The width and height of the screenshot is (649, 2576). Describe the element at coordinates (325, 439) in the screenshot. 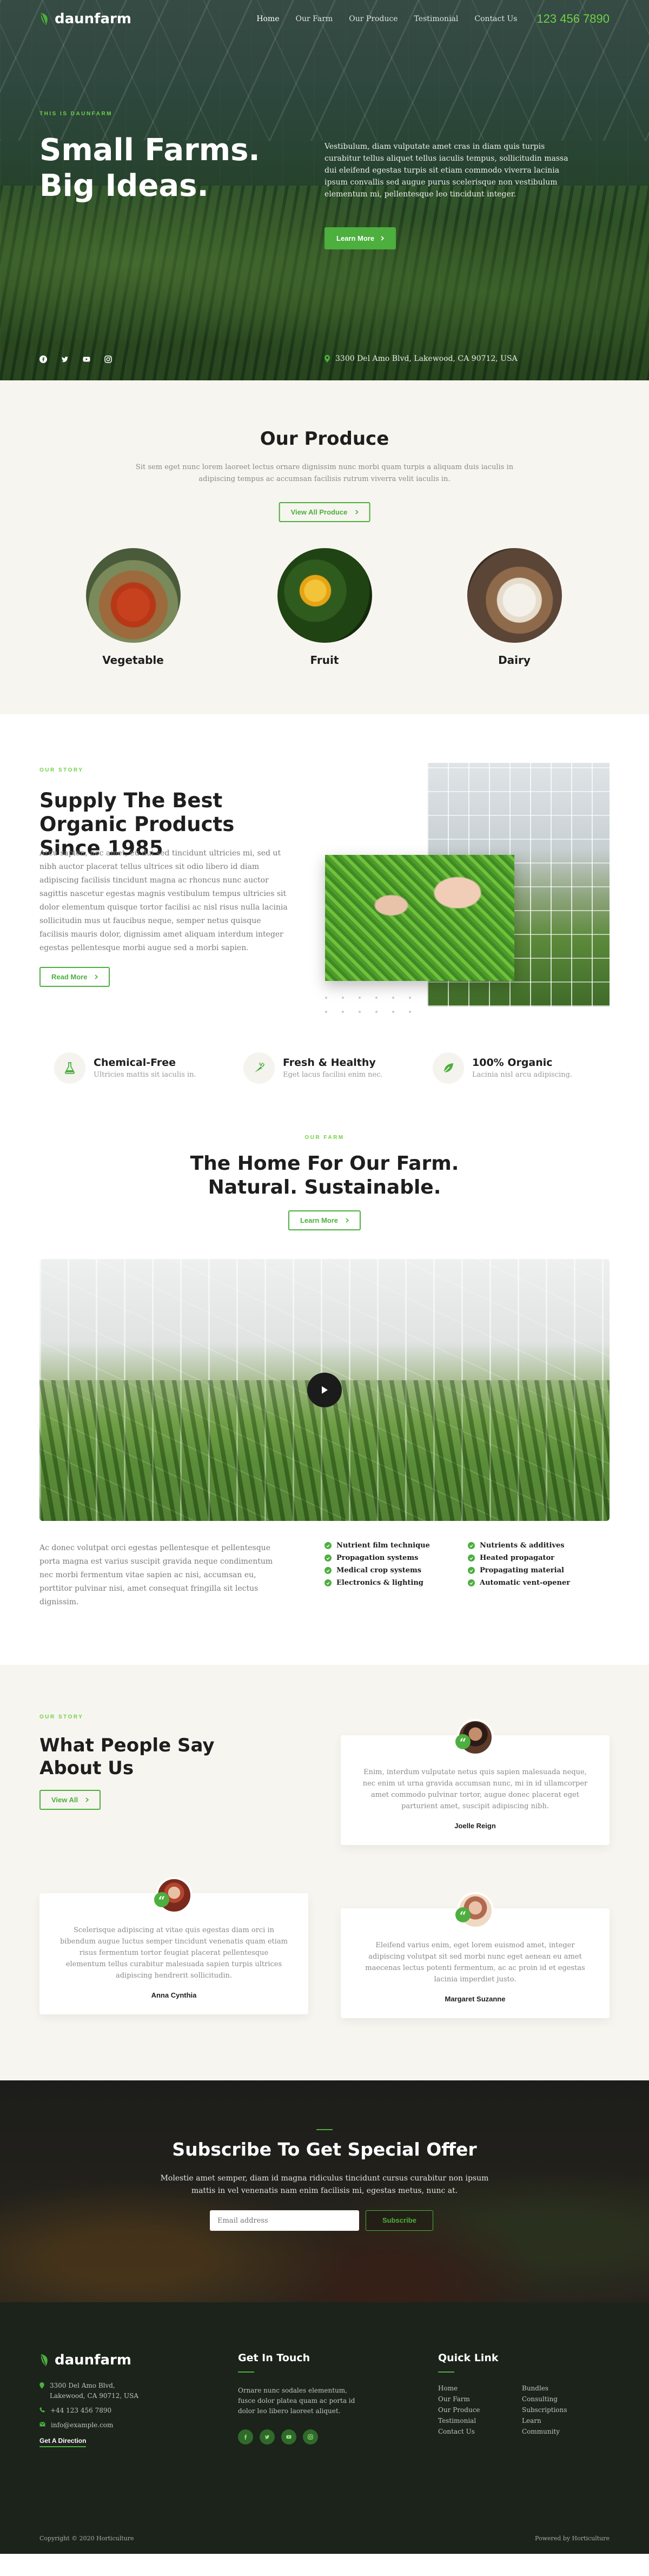

I see `produce-title: Our Produce` at that location.